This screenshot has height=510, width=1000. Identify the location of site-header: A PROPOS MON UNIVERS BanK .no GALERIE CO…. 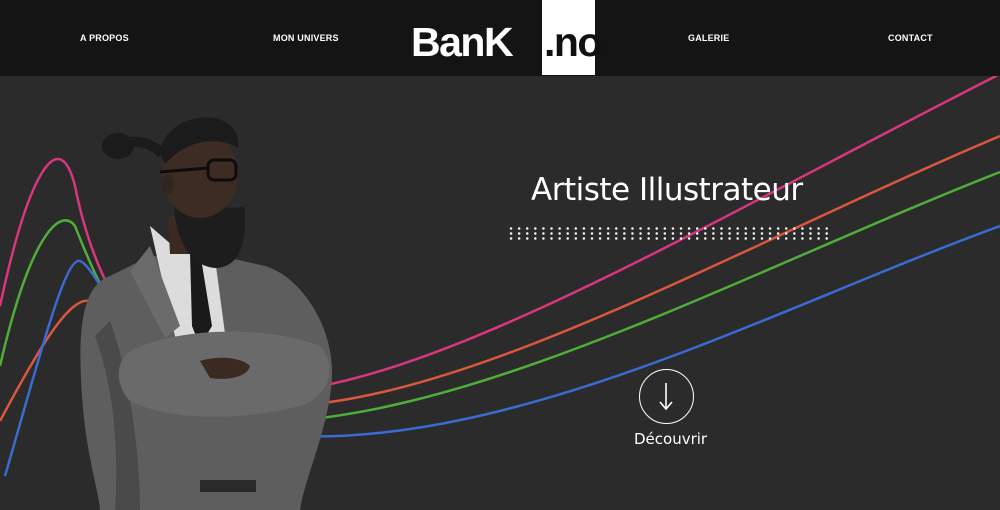
(500, 38).